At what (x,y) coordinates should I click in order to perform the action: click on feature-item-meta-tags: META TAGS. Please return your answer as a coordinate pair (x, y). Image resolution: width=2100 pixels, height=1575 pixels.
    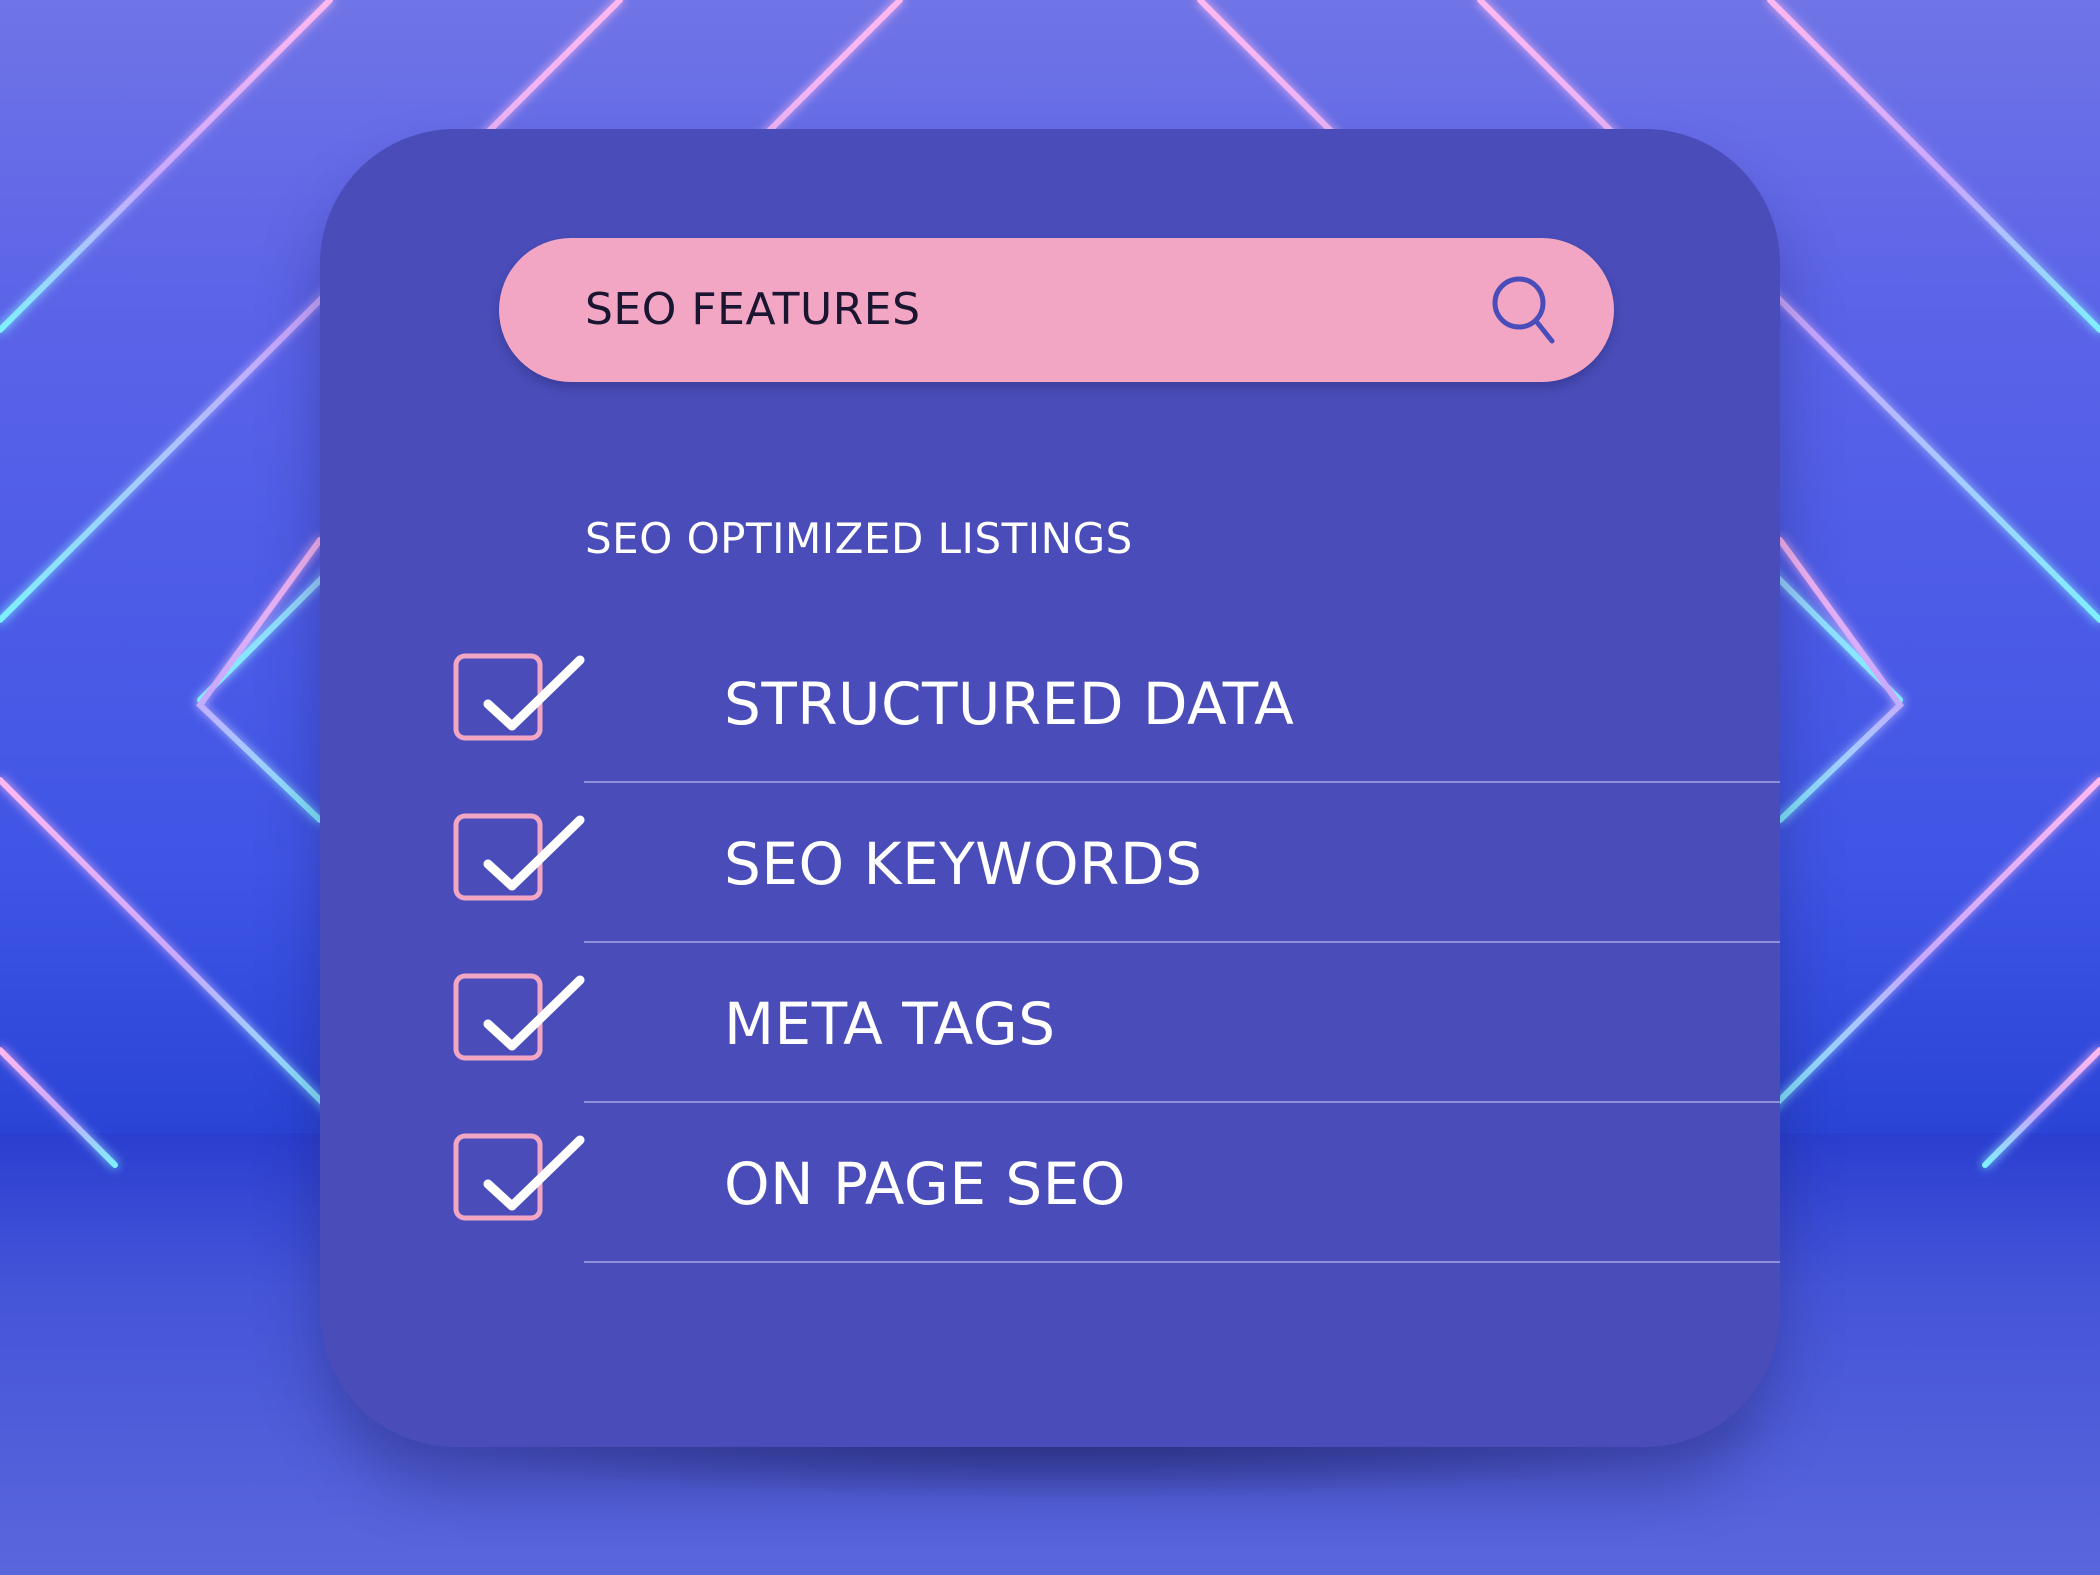
    Looking at the image, I should click on (1116, 1022).